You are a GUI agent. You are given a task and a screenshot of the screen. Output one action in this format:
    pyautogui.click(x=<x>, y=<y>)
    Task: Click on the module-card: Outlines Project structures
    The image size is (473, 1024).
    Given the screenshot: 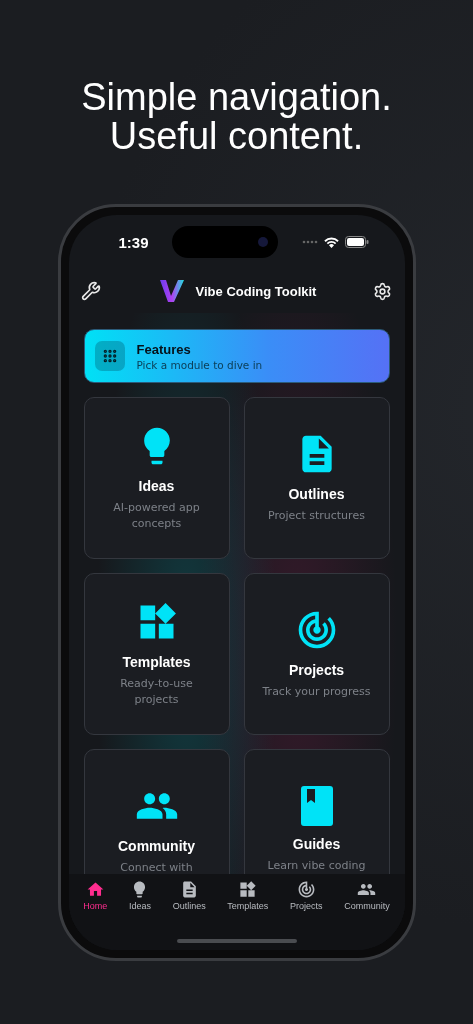 What is the action you would take?
    pyautogui.click(x=316, y=478)
    